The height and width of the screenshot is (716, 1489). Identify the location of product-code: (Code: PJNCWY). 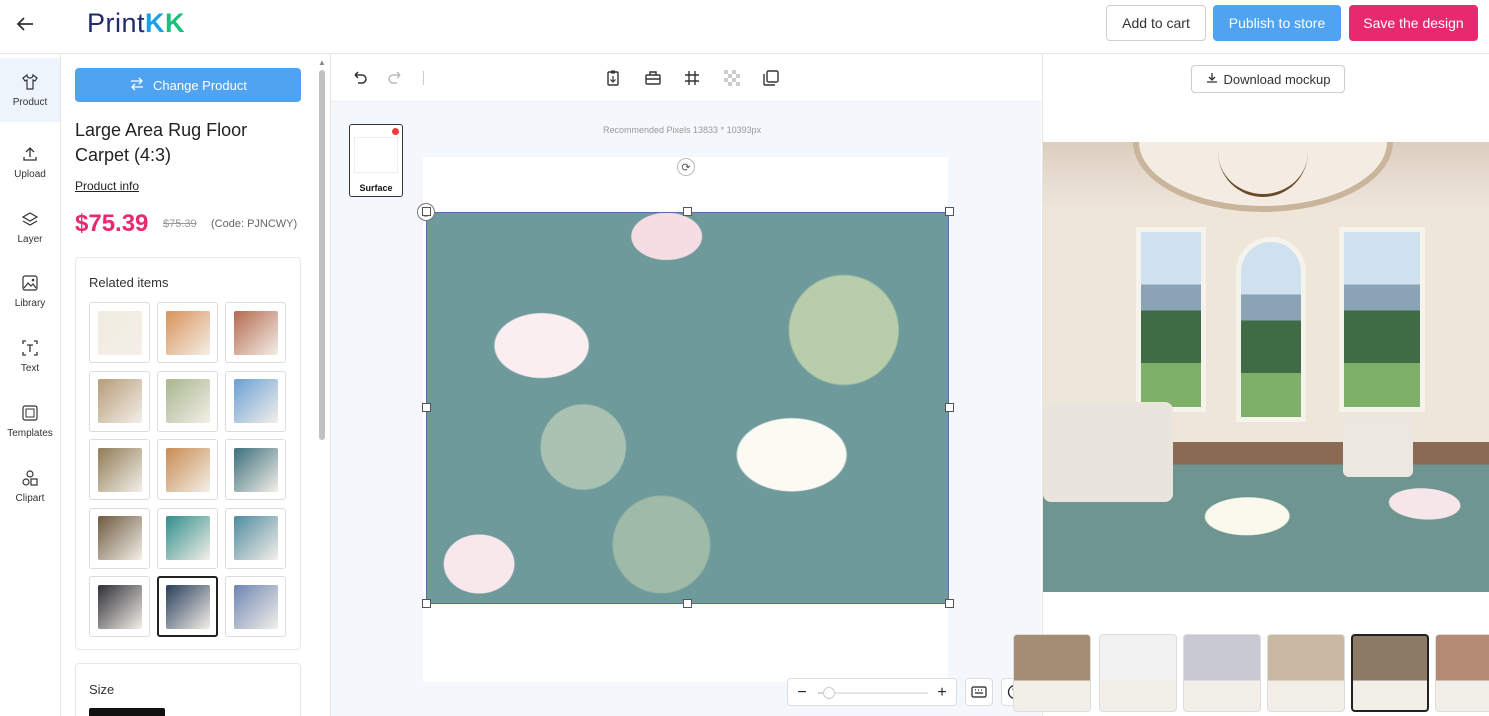
(254, 224).